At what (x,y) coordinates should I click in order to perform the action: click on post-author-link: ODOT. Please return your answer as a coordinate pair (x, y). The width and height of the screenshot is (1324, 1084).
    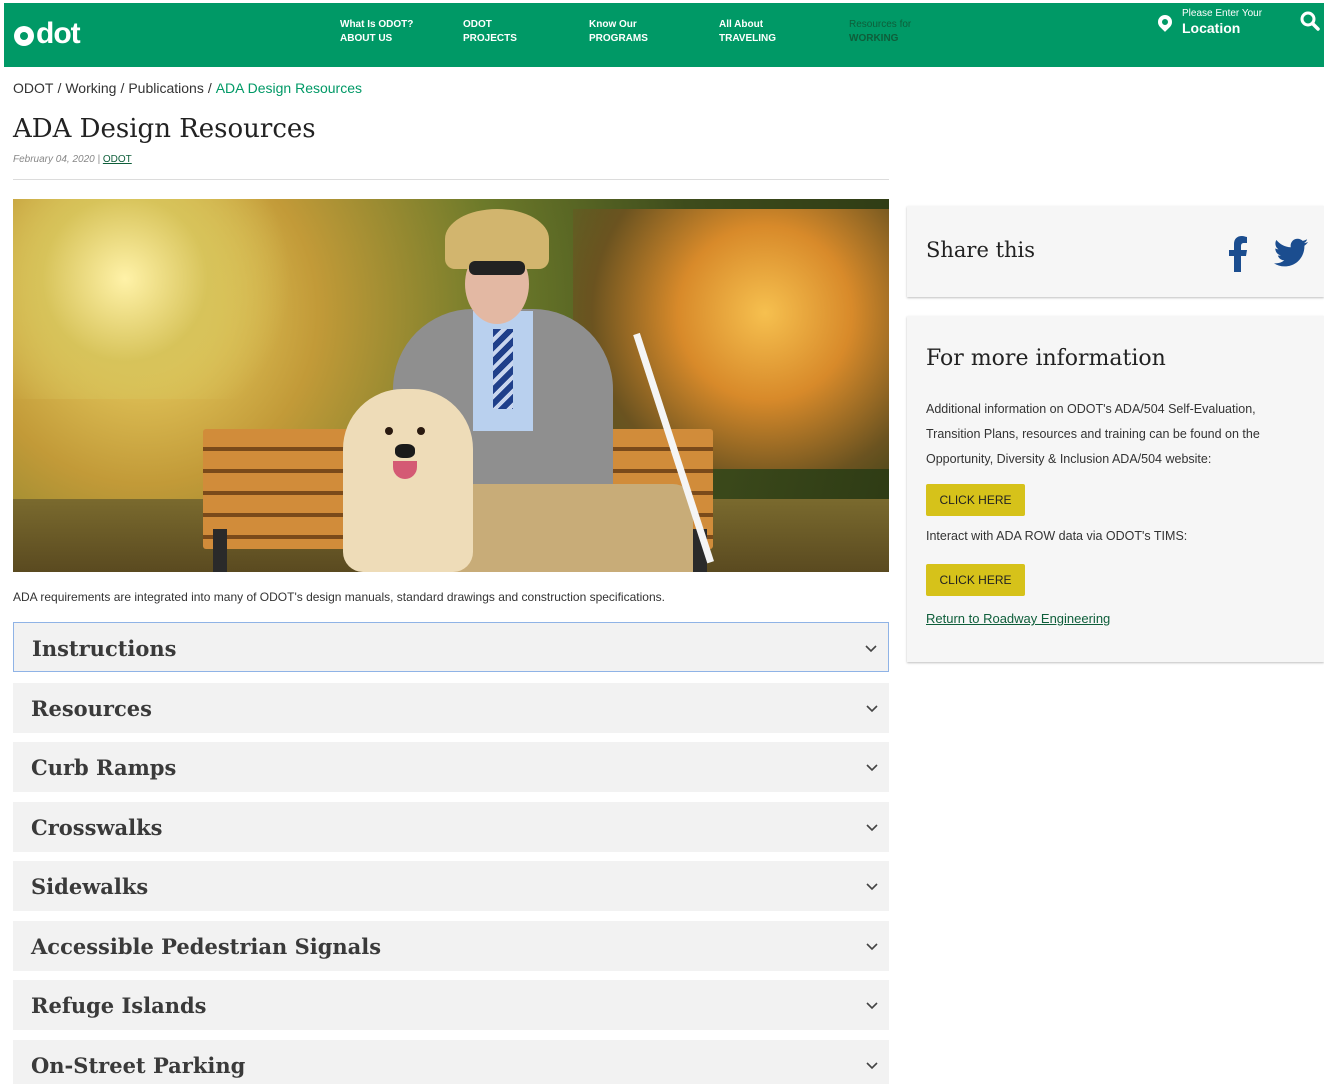
    Looking at the image, I should click on (117, 159).